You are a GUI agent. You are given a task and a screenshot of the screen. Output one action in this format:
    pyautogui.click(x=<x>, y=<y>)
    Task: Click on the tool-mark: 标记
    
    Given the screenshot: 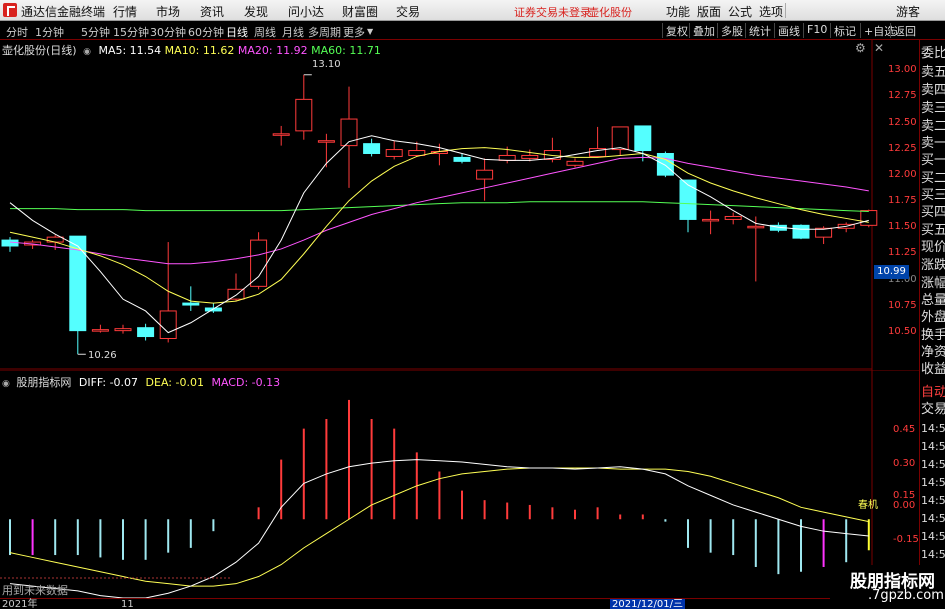 What is the action you would take?
    pyautogui.click(x=844, y=30)
    